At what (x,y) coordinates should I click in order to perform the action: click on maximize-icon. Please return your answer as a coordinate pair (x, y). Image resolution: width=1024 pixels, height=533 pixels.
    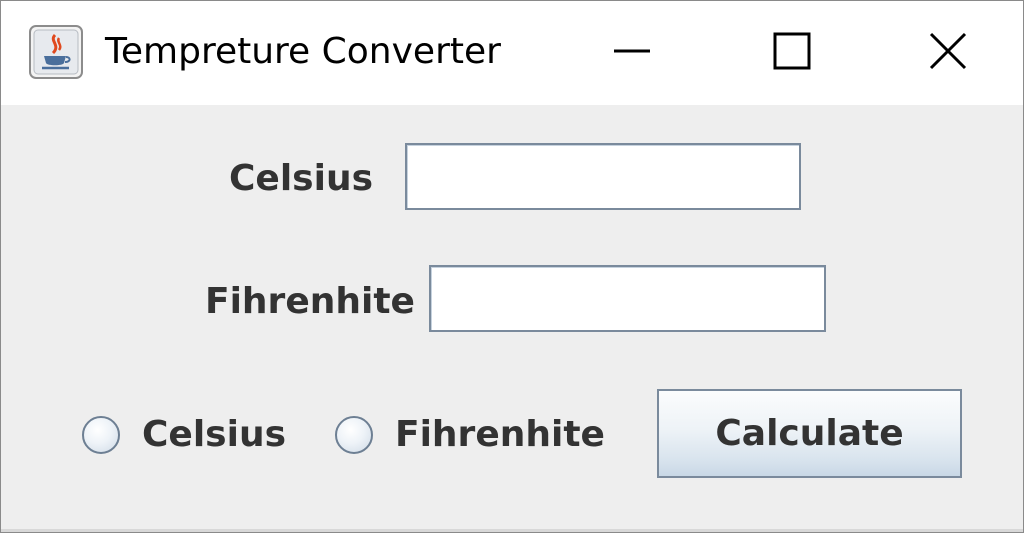
    Looking at the image, I should click on (792, 53).